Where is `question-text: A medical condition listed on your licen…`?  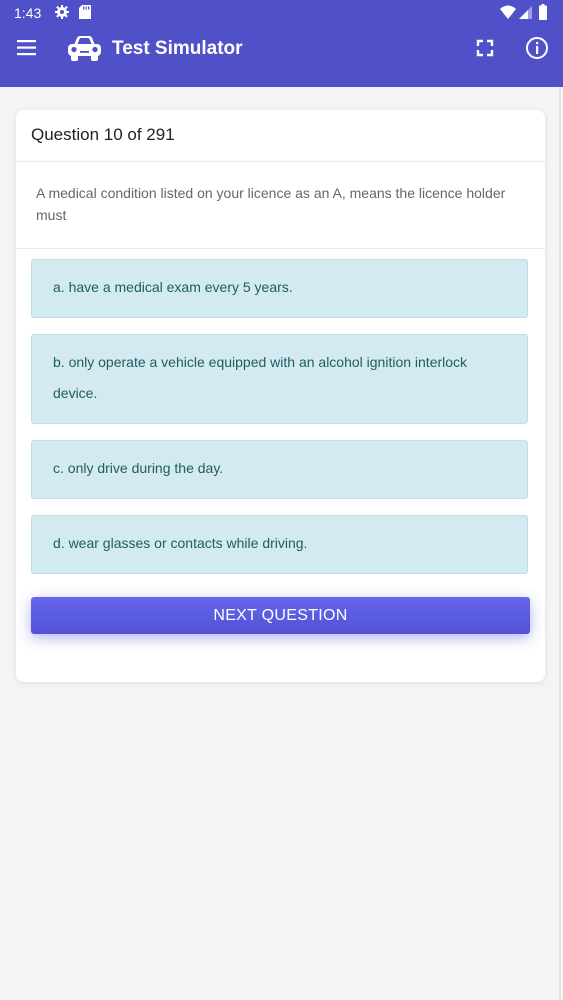
question-text: A medical condition listed on your licen… is located at coordinates (271, 204).